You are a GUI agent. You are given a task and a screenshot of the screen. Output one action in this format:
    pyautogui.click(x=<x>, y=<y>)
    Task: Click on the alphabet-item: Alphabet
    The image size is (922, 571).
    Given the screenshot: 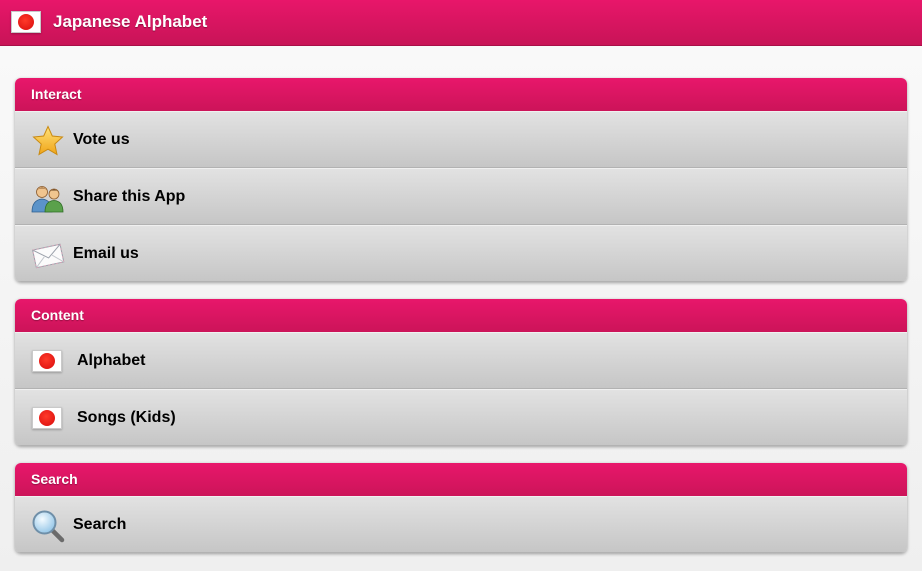 What is the action you would take?
    pyautogui.click(x=461, y=360)
    